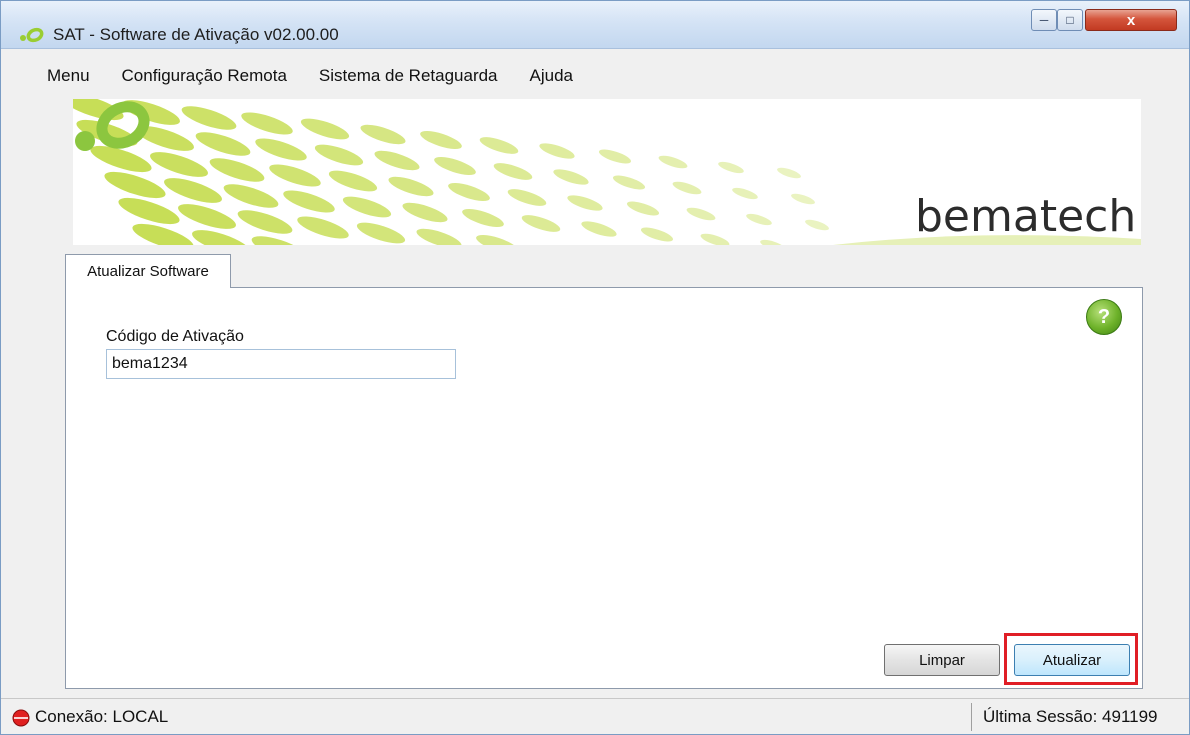  Describe the element at coordinates (971, 717) in the screenshot. I see `status-divider` at that location.